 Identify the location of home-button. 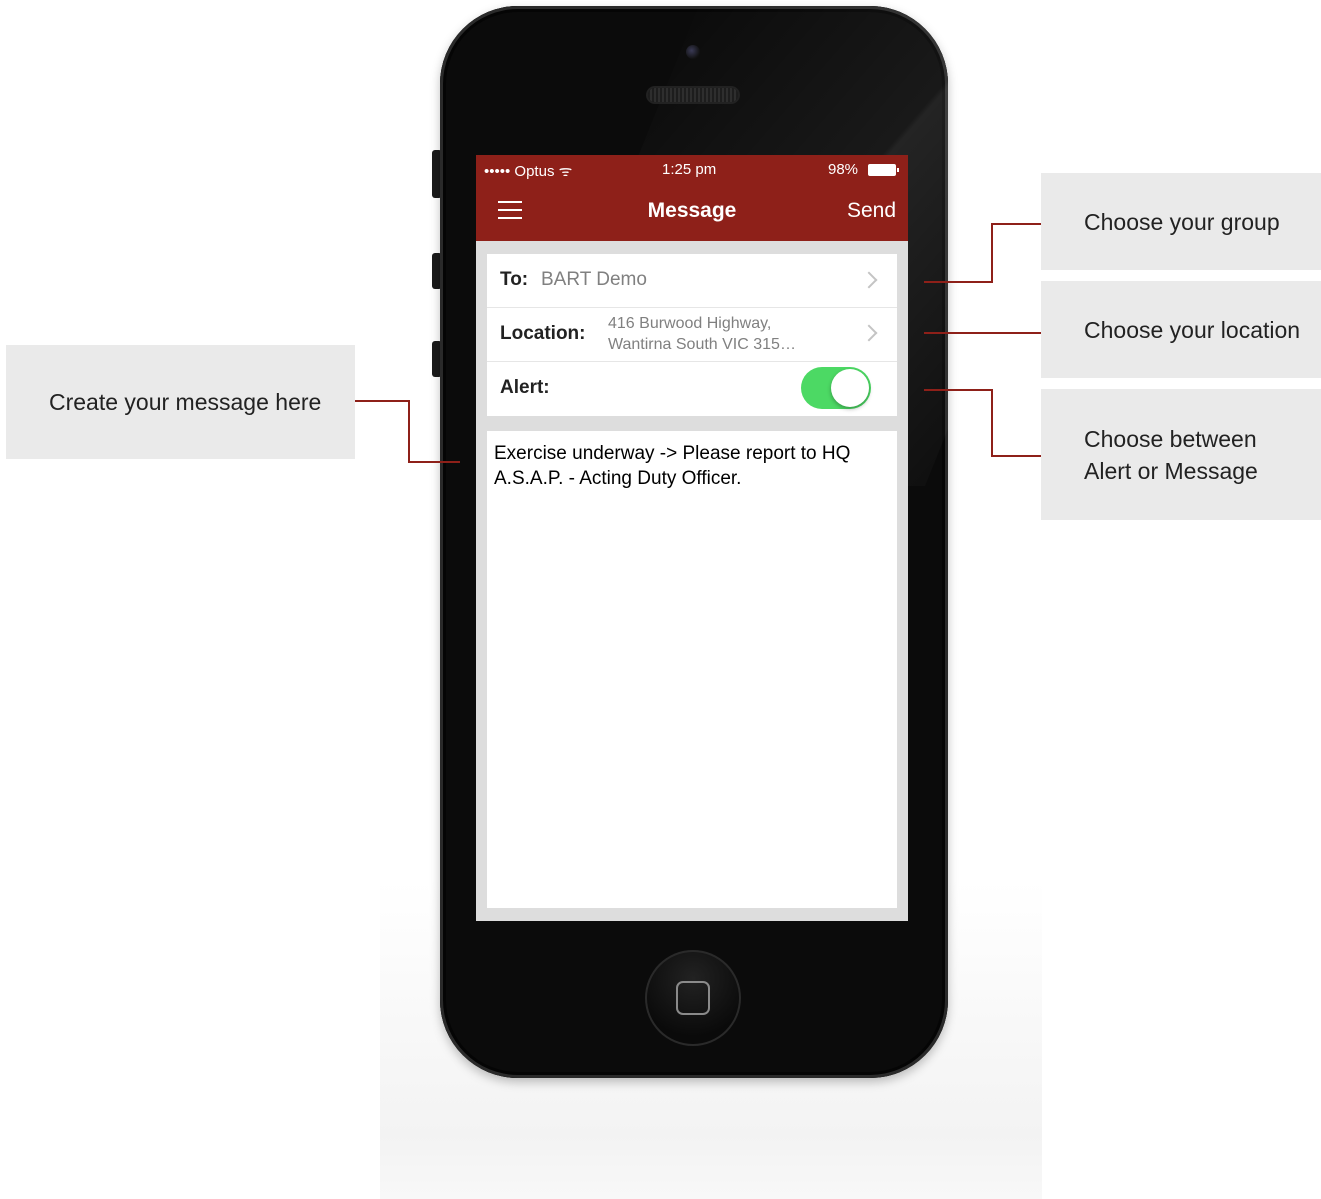
(693, 998).